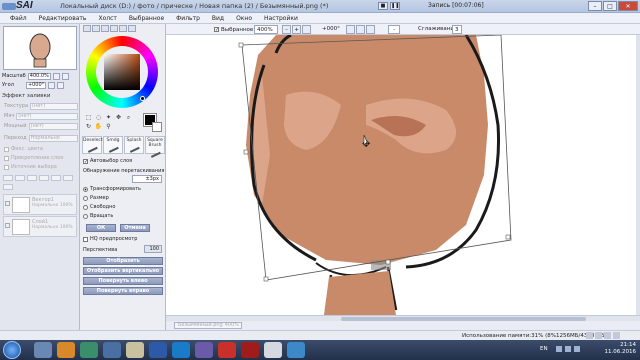 This screenshot has width=640, height=360. Describe the element at coordinates (112, 189) in the screenshot. I see `mode-transform-radio: Трансформировать` at that location.